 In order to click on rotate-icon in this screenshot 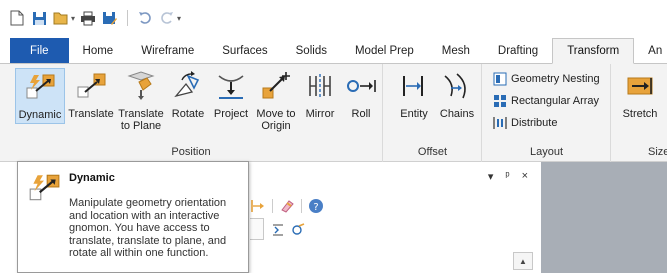, I will do `click(188, 86)`.